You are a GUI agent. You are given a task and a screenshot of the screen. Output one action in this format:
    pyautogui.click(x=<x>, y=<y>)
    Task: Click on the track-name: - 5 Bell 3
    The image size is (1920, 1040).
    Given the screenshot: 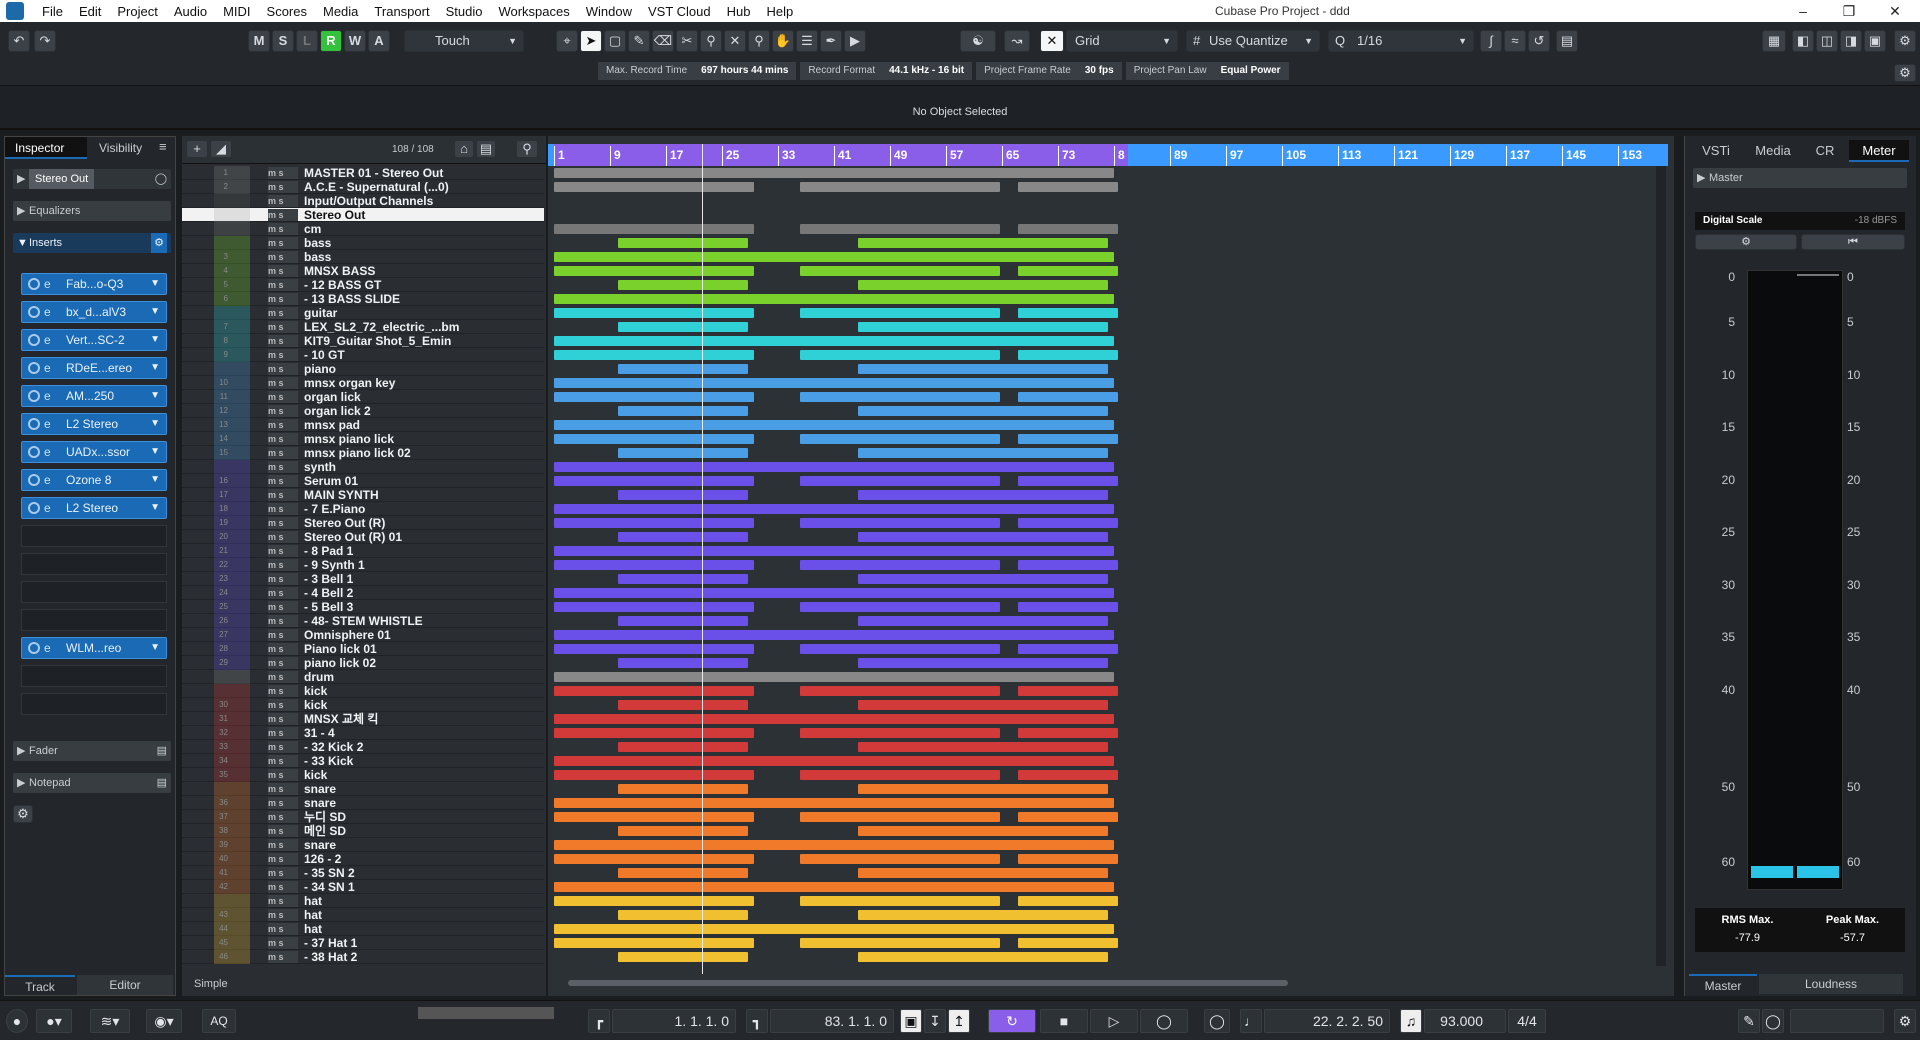 What is the action you would take?
    pyautogui.click(x=328, y=607)
    